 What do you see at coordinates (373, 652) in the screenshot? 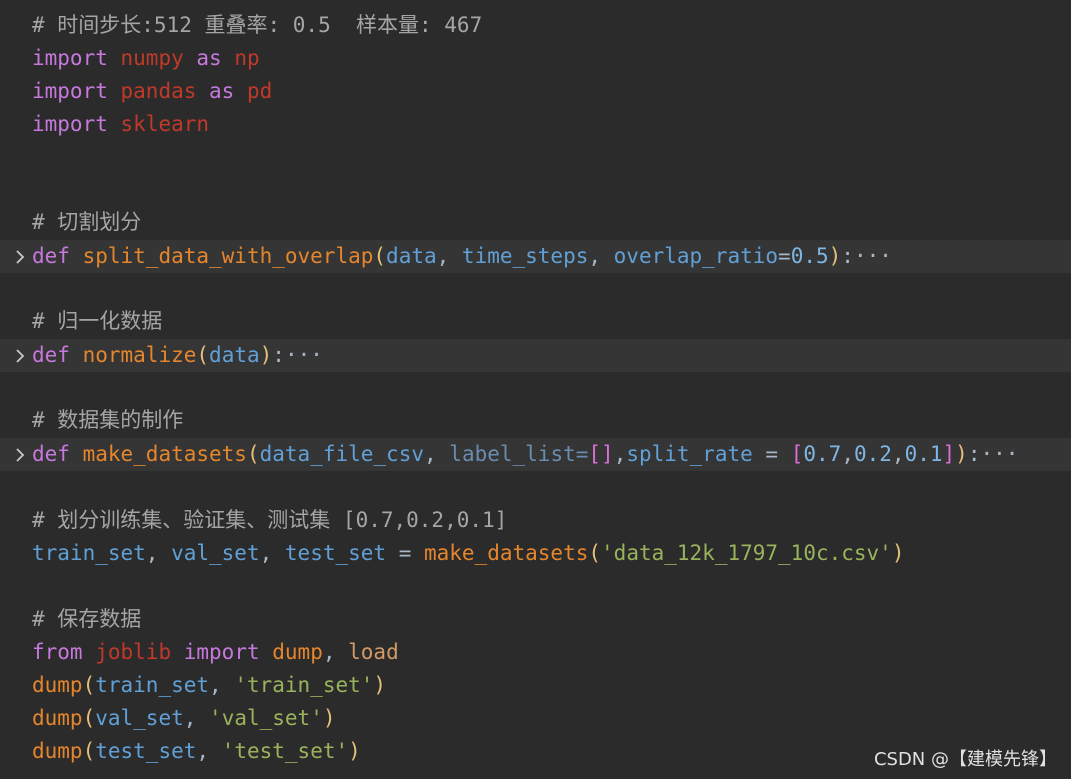
I see `imported-name: load` at bounding box center [373, 652].